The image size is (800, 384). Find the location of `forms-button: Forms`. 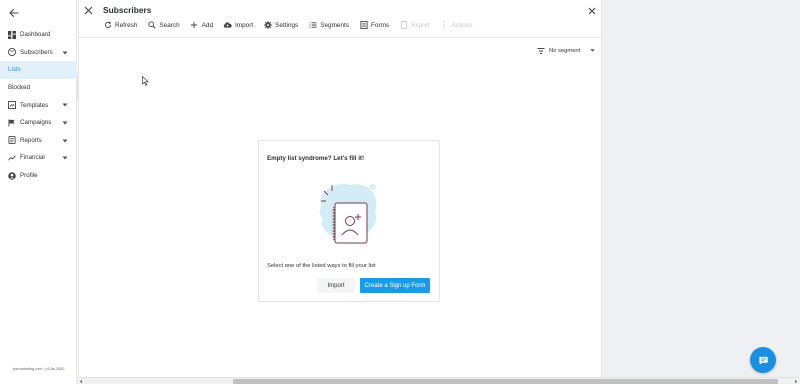

forms-button: Forms is located at coordinates (374, 25).